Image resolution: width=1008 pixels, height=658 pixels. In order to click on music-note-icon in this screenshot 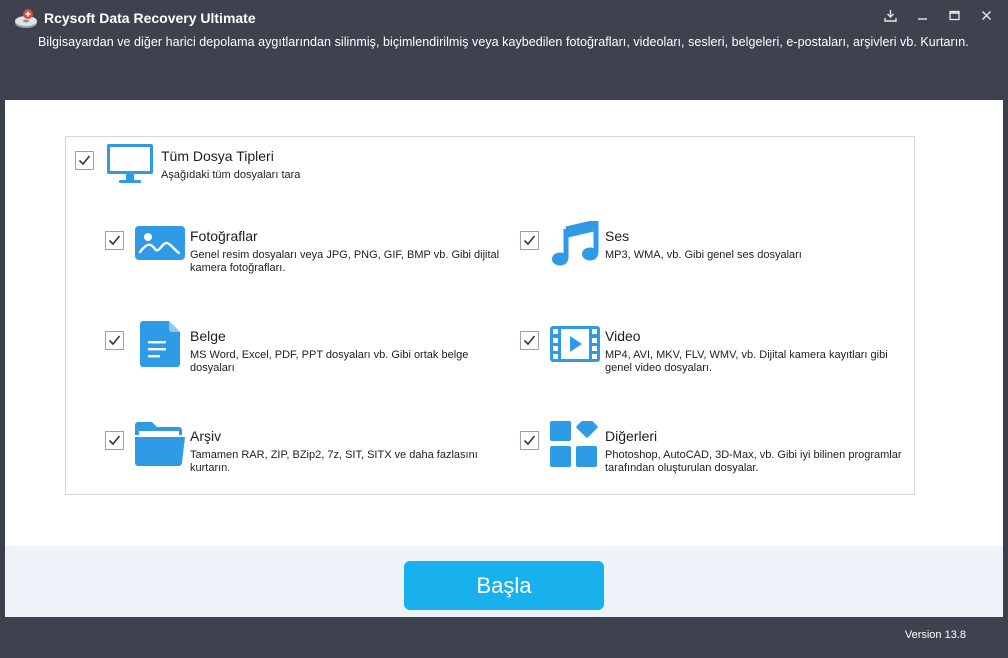, I will do `click(575, 245)`.